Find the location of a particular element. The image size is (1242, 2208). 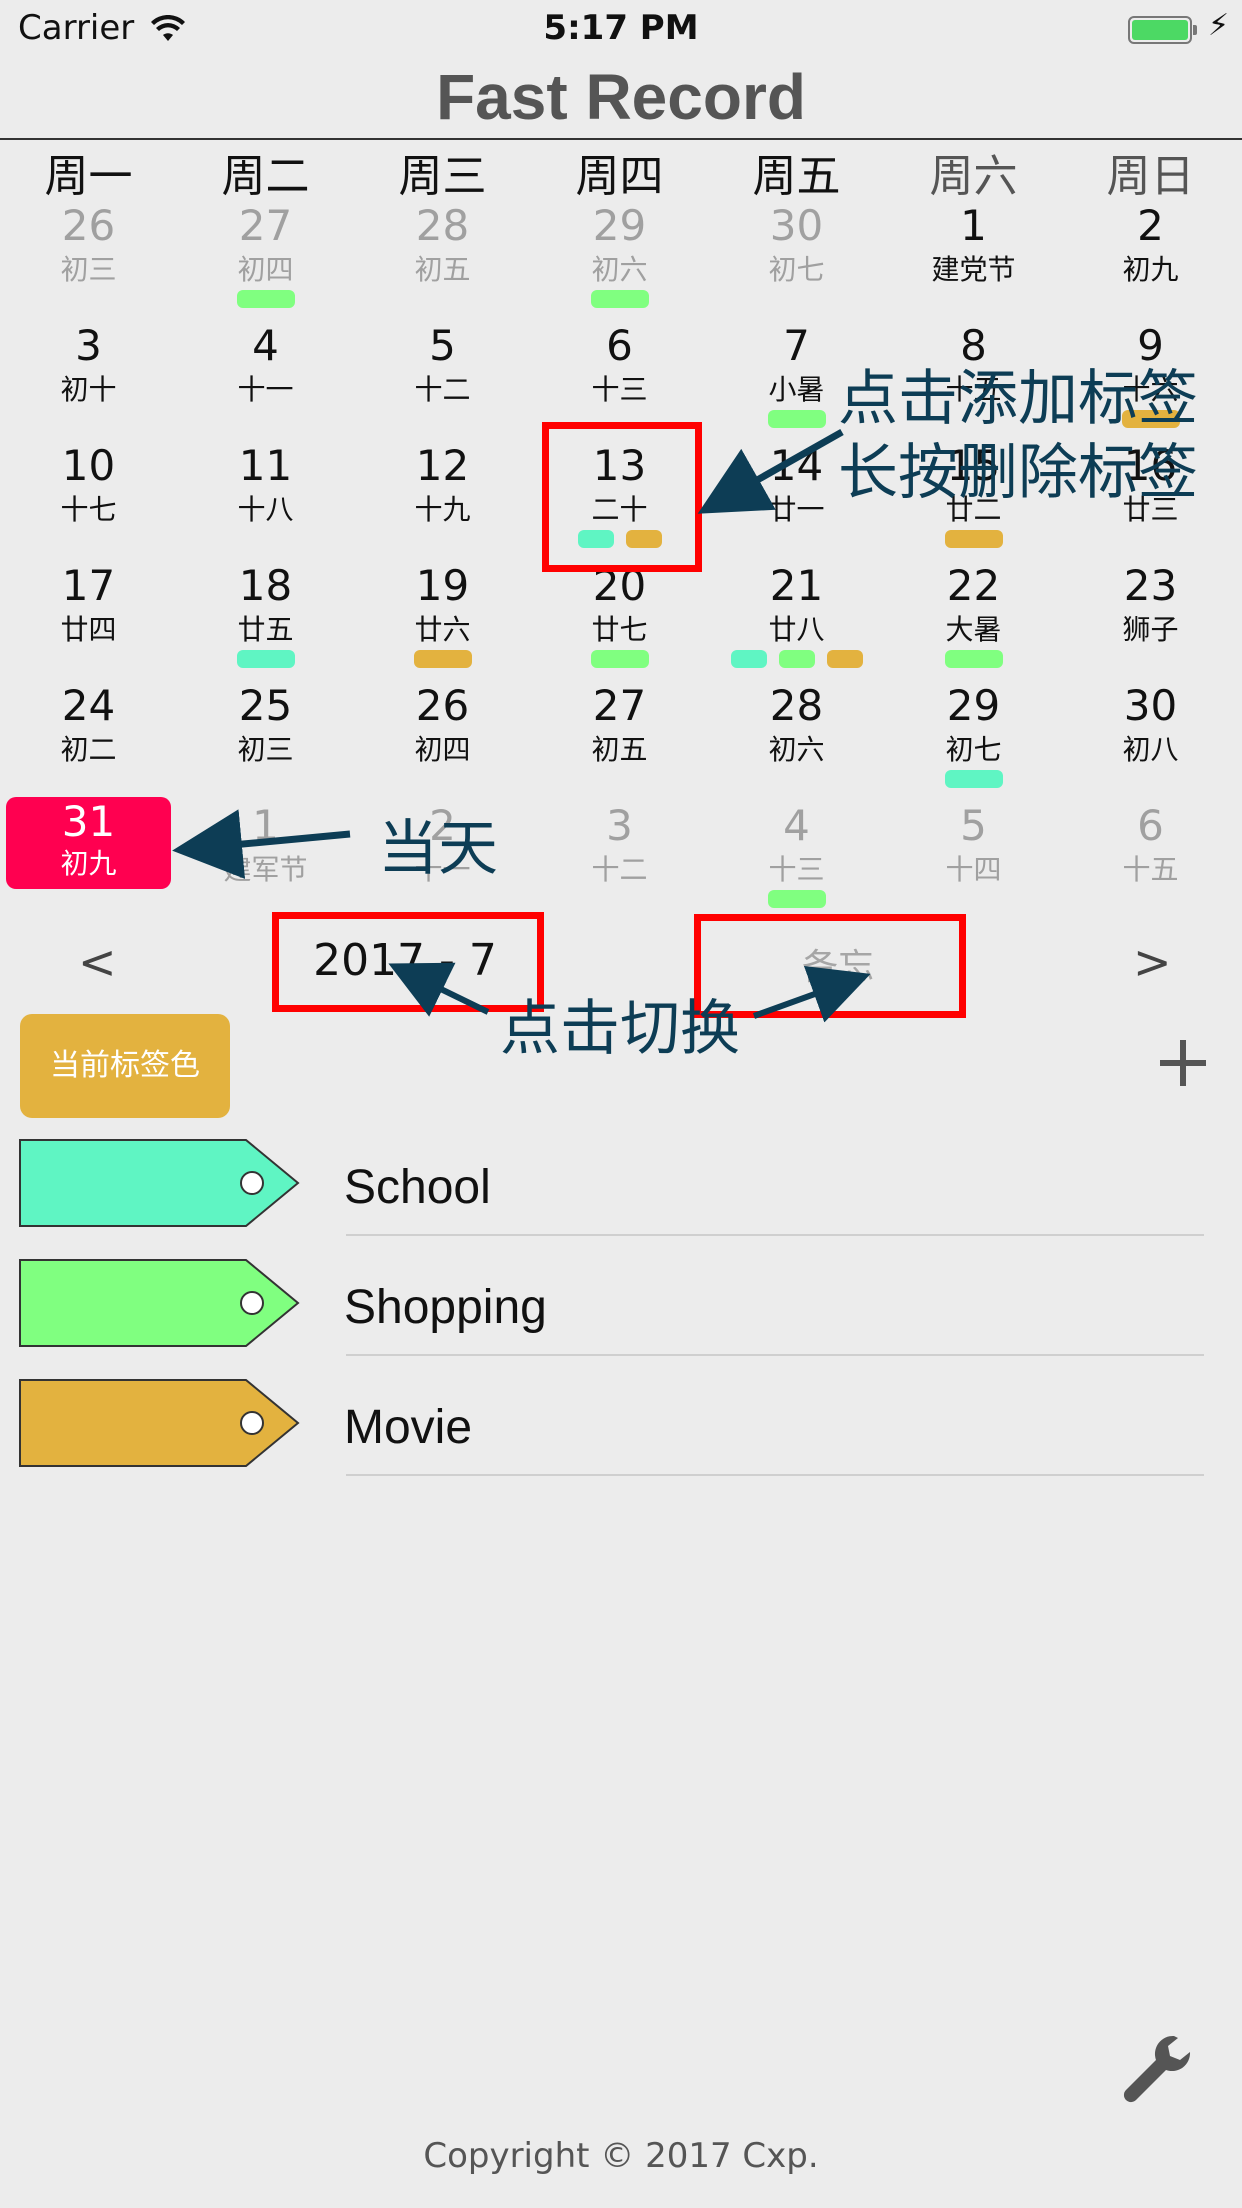

calendar-day: 1 建党节 is located at coordinates (973, 259).